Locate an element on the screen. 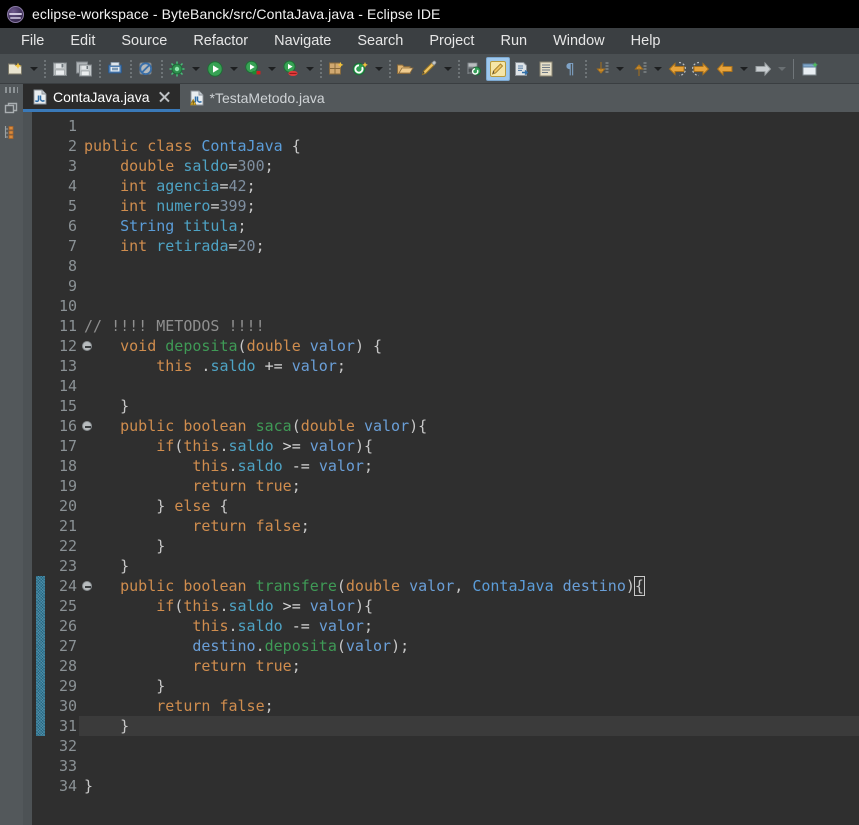  menu-item-navigate: Navigate is located at coordinates (302, 41).